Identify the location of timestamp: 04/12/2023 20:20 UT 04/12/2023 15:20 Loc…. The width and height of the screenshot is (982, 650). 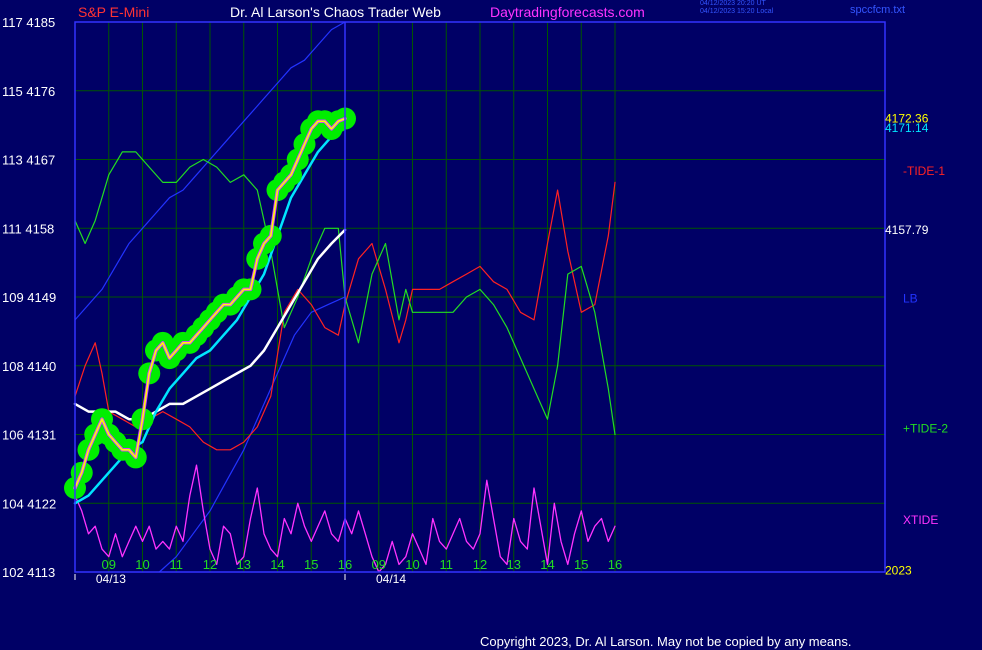
(736, 8).